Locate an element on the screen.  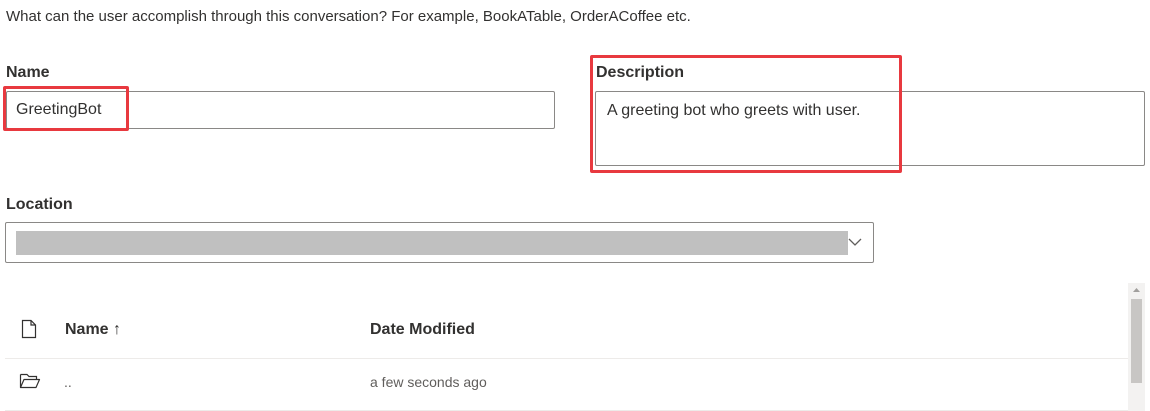
name-label: Name is located at coordinates (28, 72).